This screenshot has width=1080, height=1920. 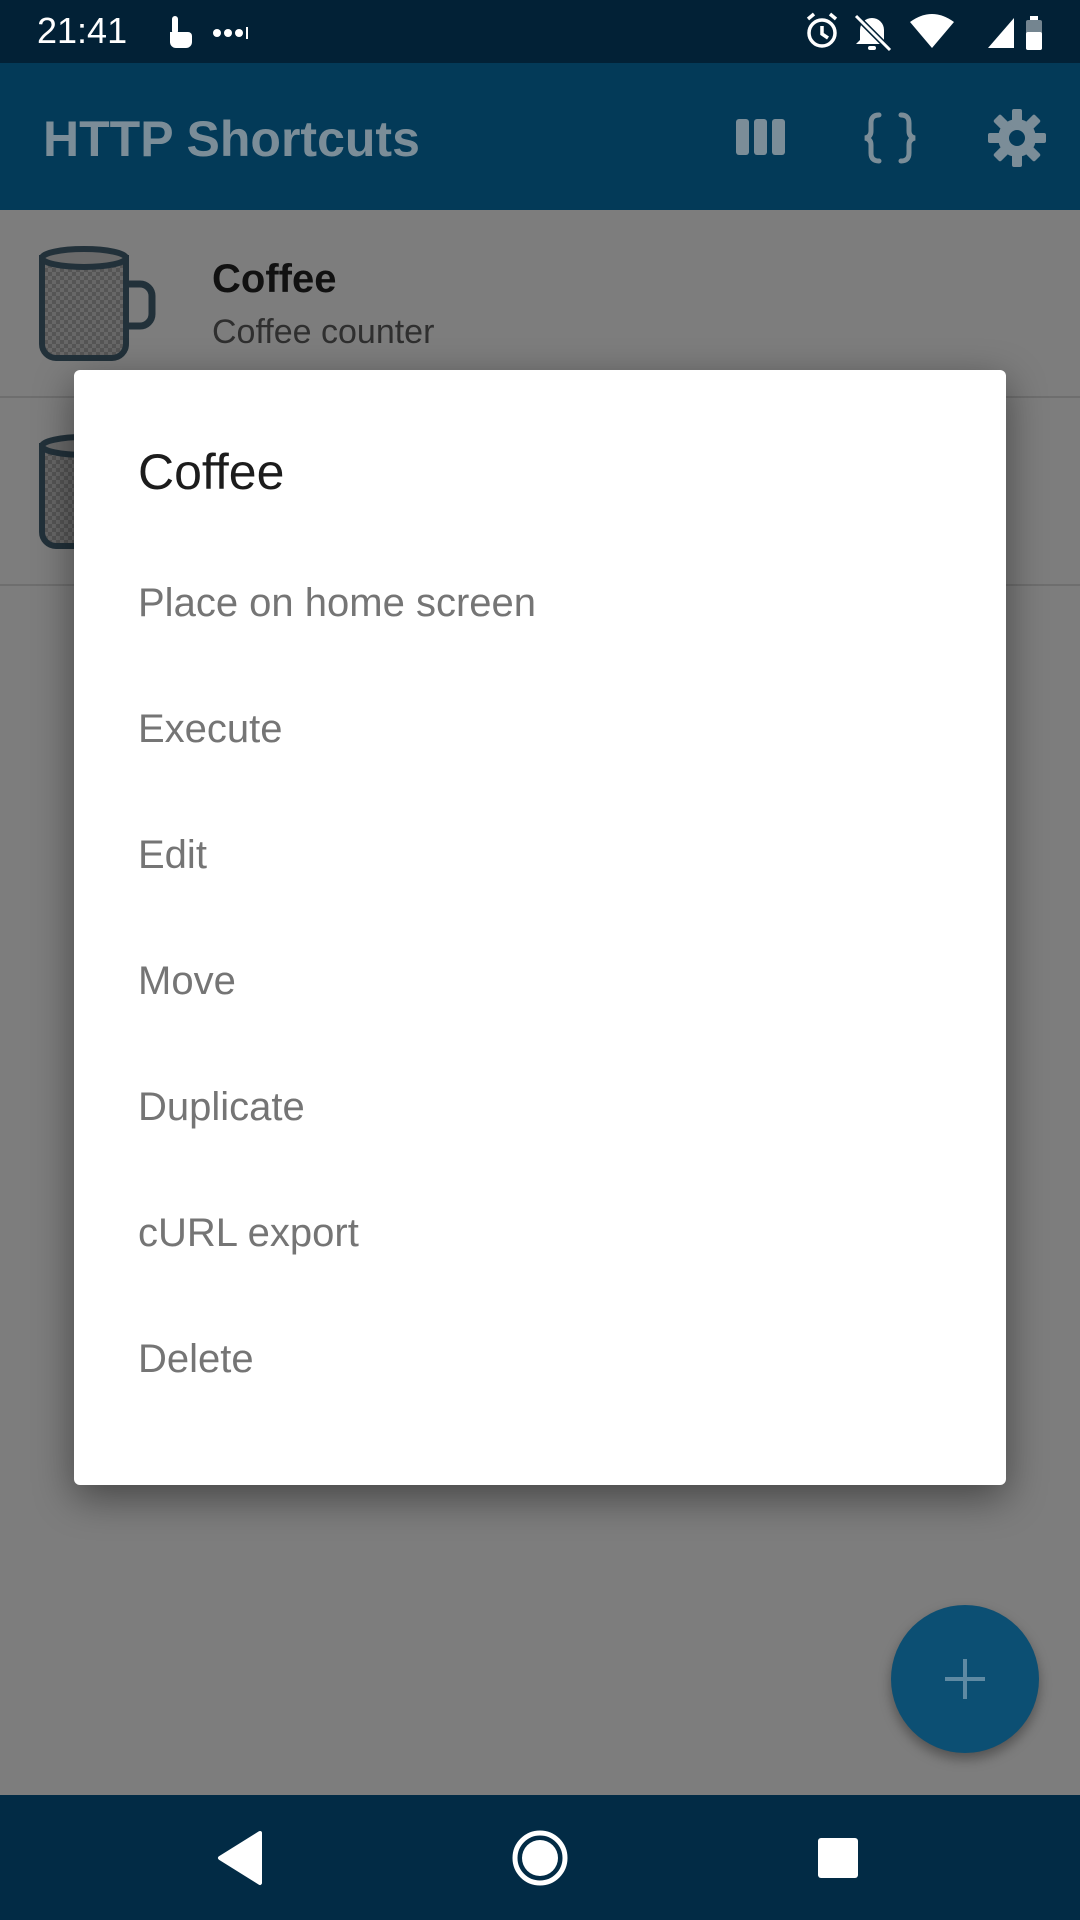 I want to click on settings-icon, so click(x=1017, y=138).